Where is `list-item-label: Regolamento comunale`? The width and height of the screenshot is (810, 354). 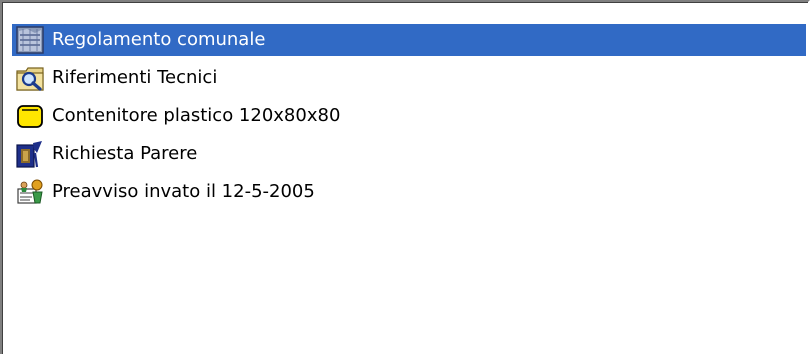 list-item-label: Regolamento comunale is located at coordinates (159, 39).